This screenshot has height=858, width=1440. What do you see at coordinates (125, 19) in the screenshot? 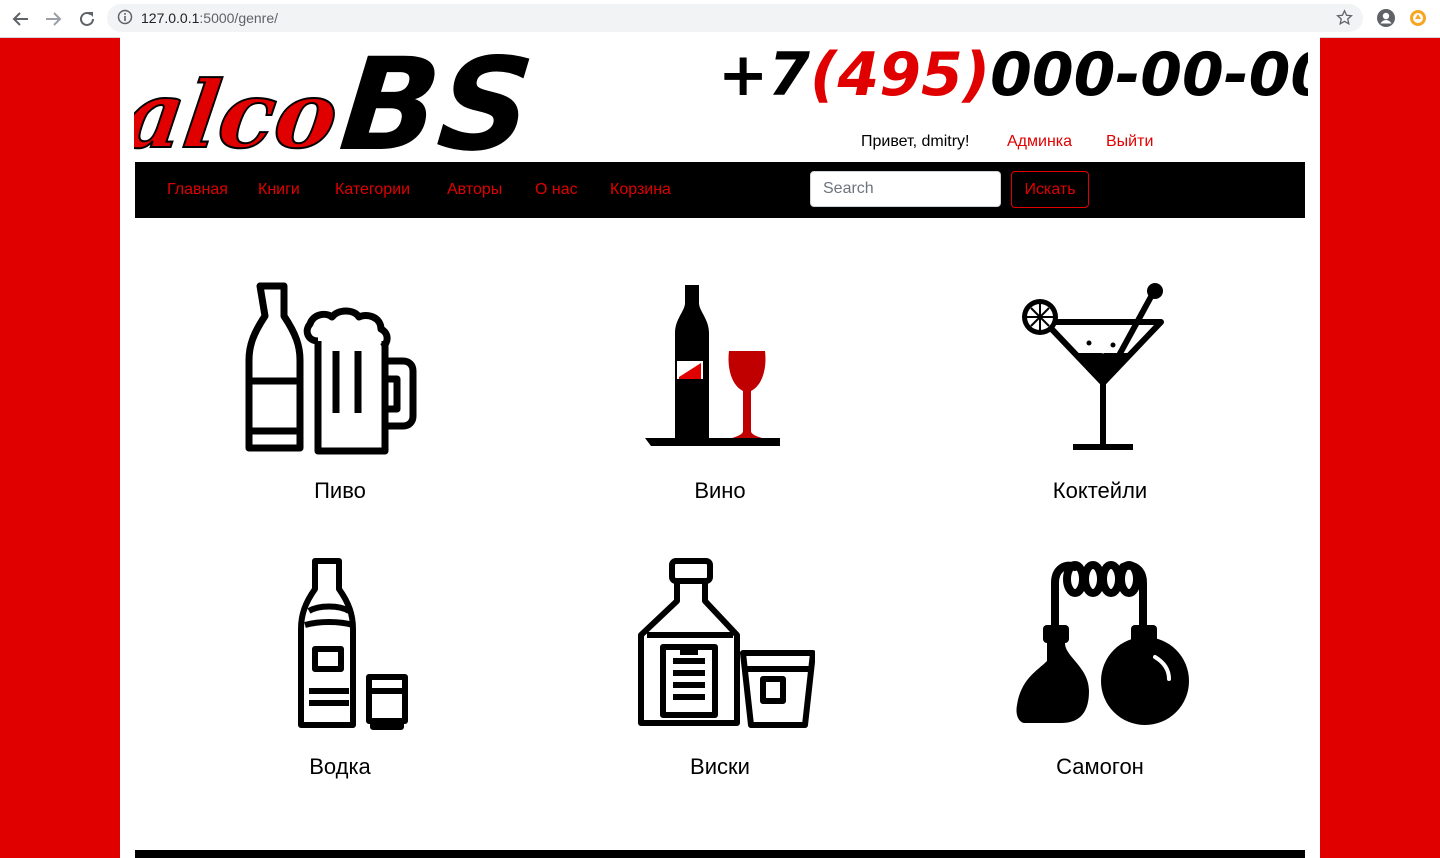
I see `info-icon` at bounding box center [125, 19].